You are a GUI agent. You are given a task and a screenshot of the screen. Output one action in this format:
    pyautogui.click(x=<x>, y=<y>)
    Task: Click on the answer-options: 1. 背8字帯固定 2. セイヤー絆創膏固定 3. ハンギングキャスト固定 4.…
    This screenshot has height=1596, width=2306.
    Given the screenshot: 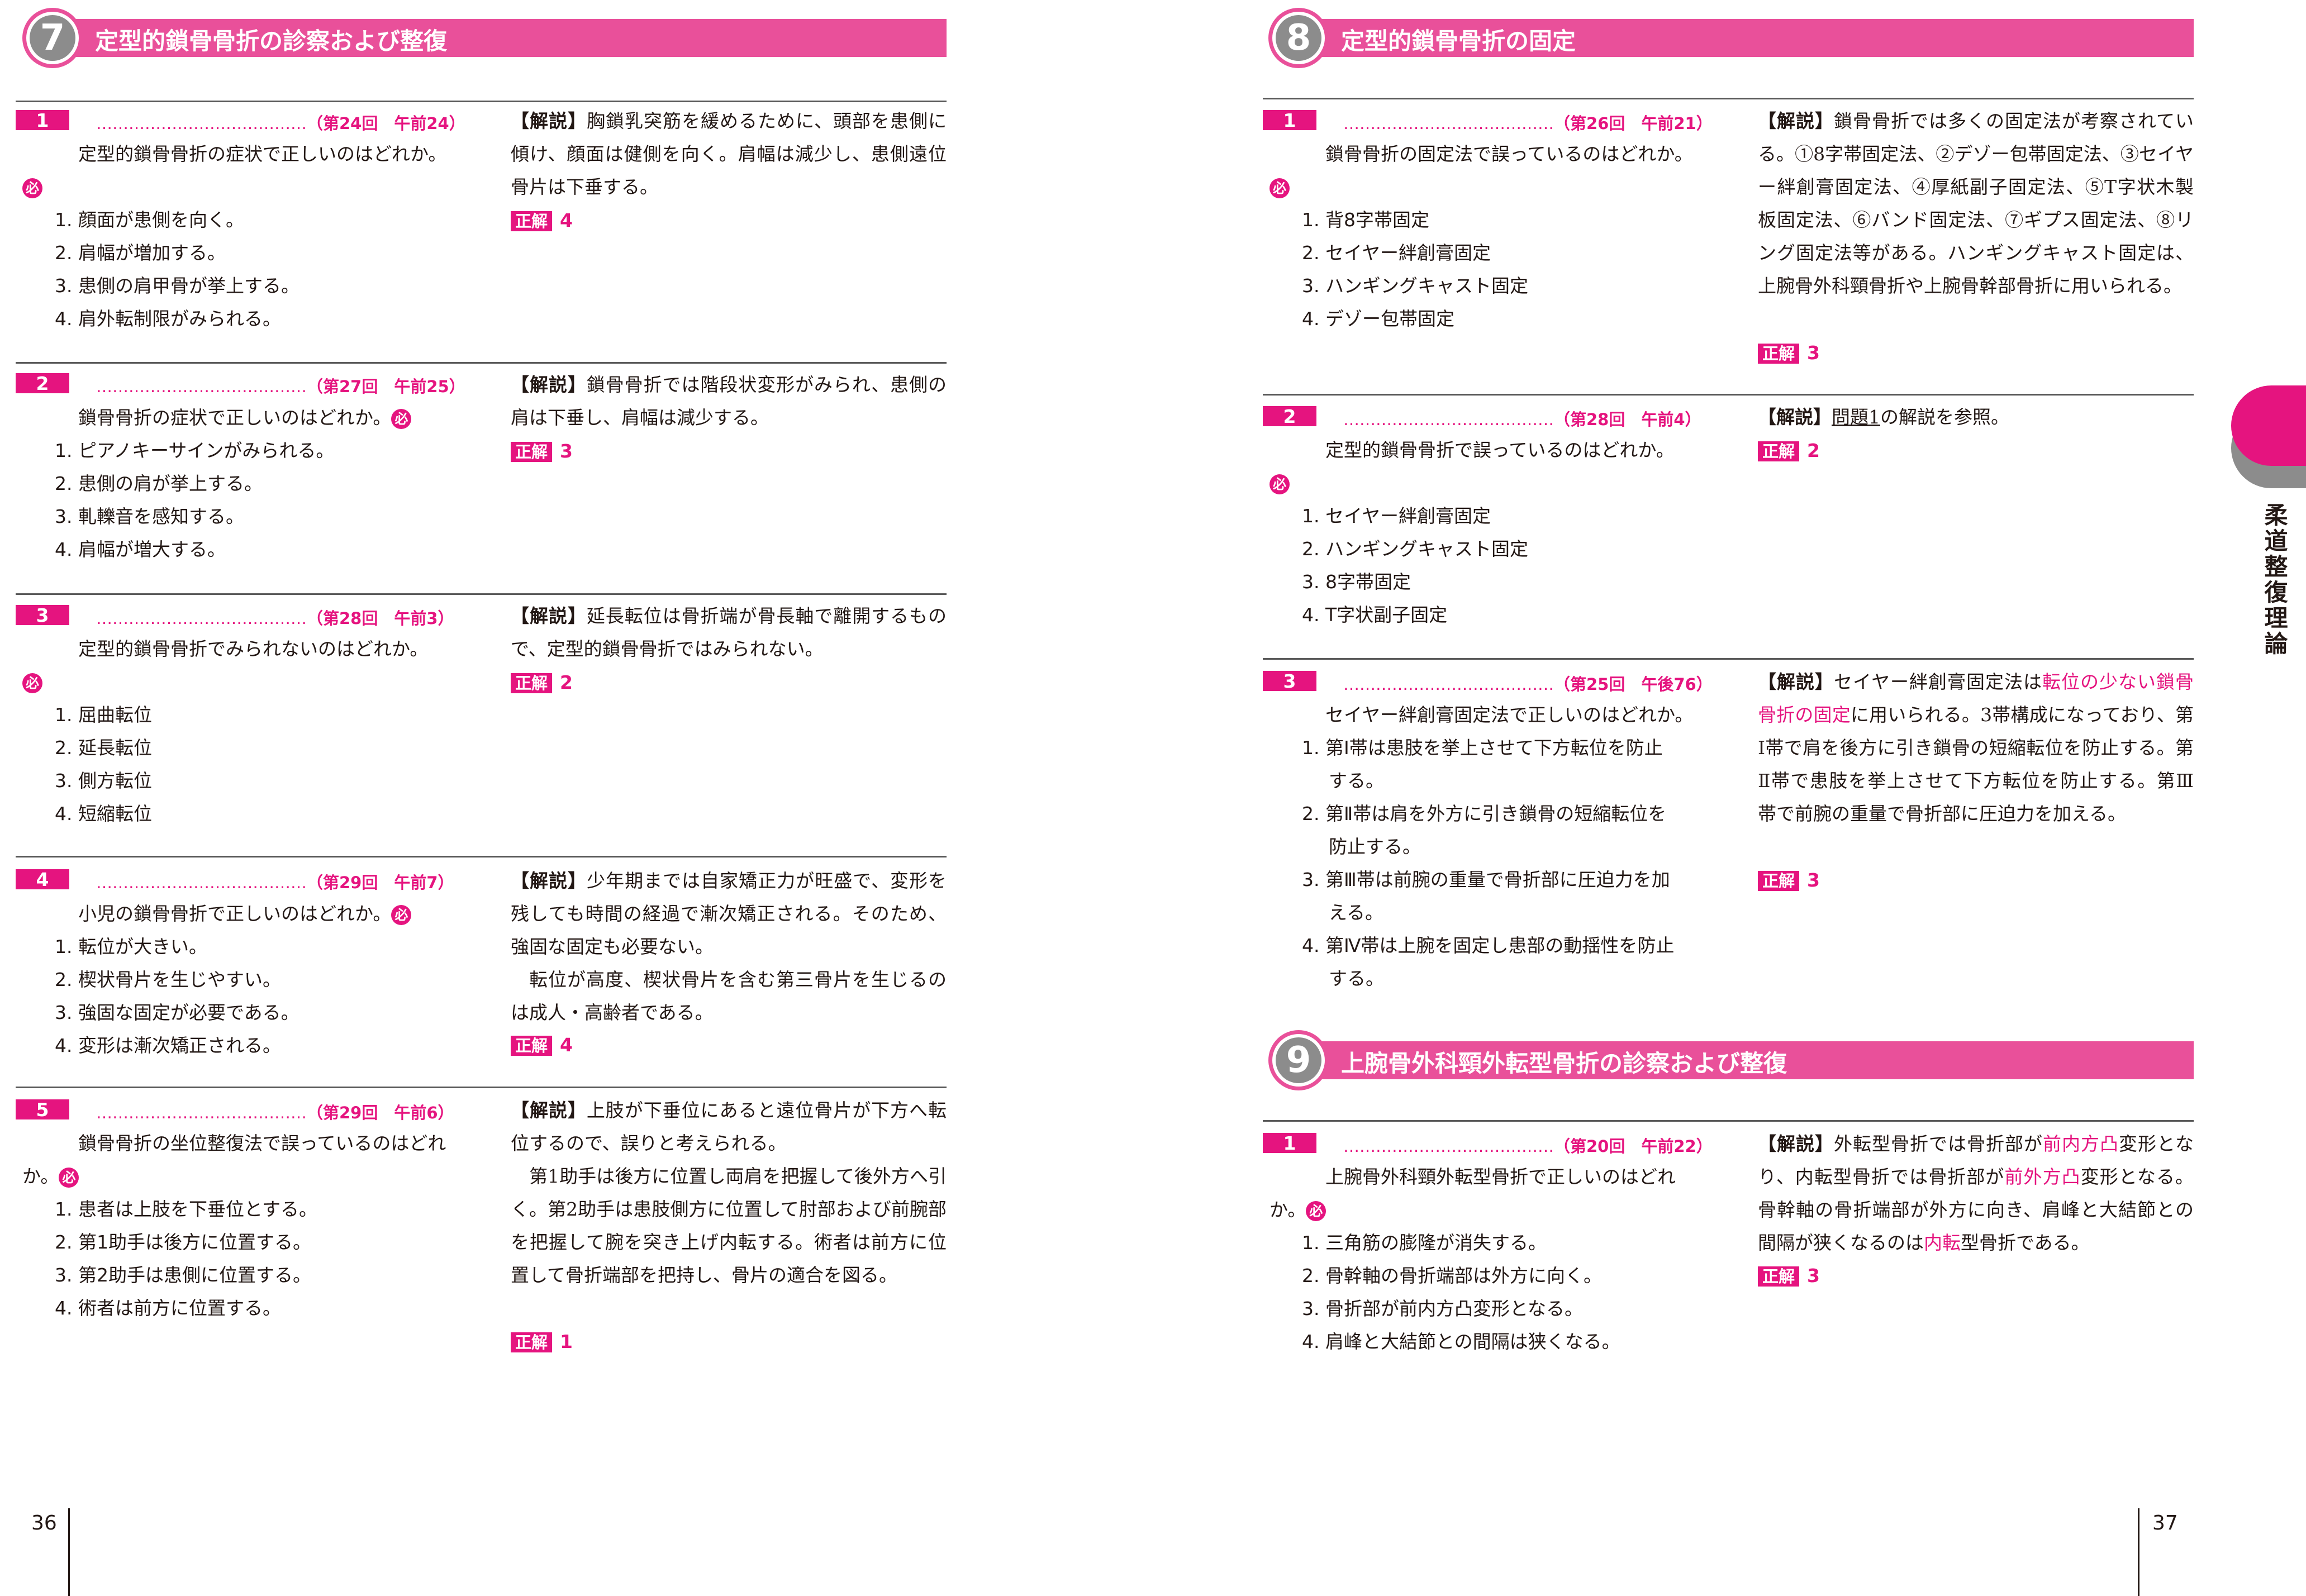 What is the action you would take?
    pyautogui.click(x=1415, y=269)
    